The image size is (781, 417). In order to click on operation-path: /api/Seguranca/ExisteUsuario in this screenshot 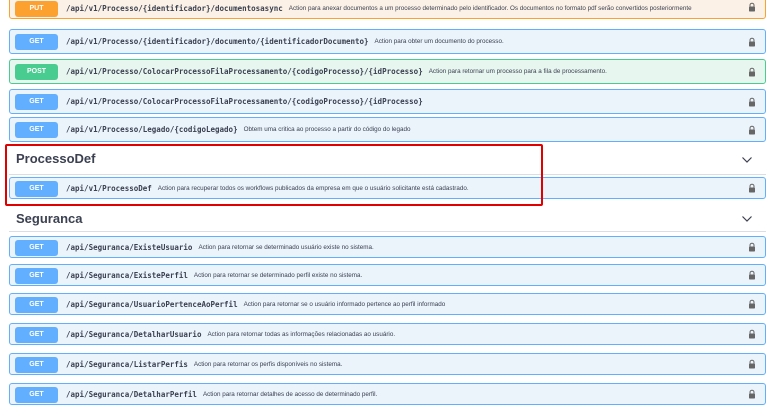, I will do `click(129, 247)`.